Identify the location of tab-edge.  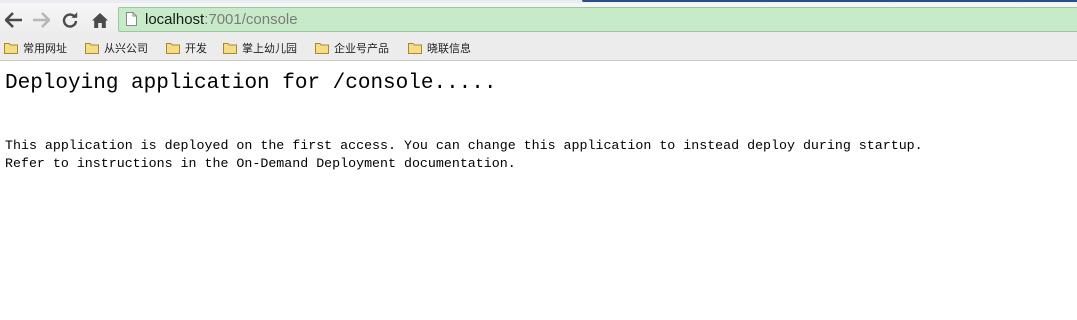
(829, 1).